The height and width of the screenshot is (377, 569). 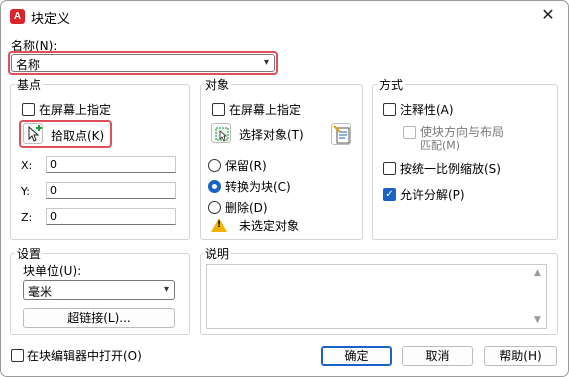 I want to click on match-orientation-label-line2: 匹配(M), so click(x=440, y=145).